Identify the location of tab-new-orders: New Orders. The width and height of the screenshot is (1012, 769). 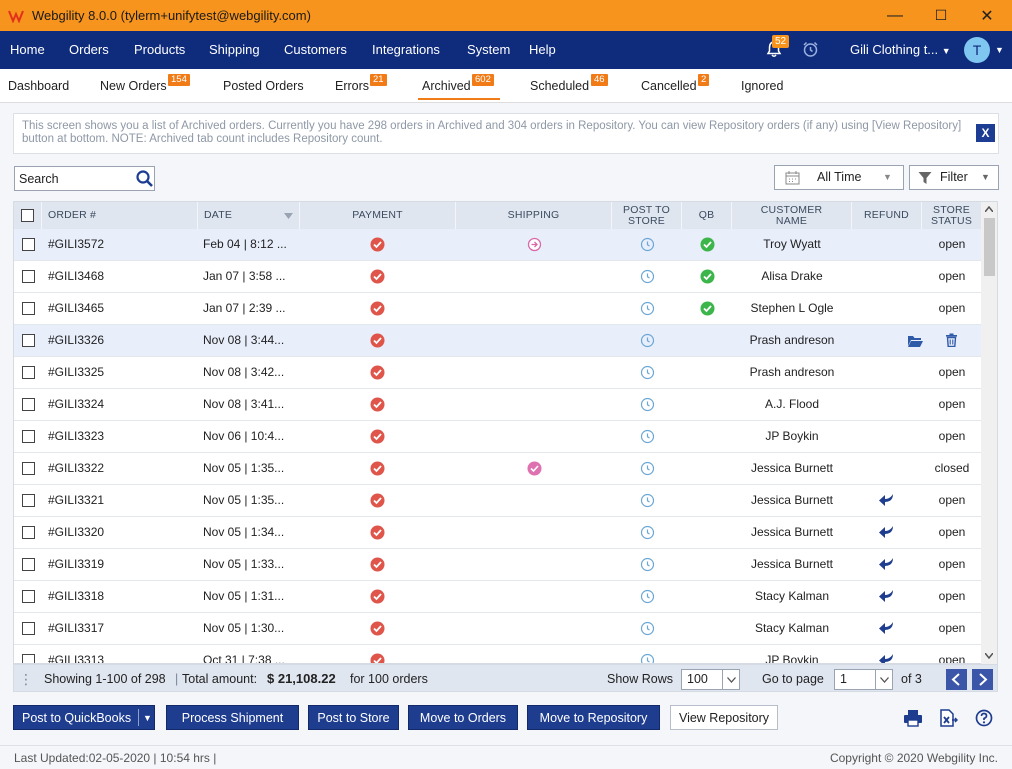
(133, 86).